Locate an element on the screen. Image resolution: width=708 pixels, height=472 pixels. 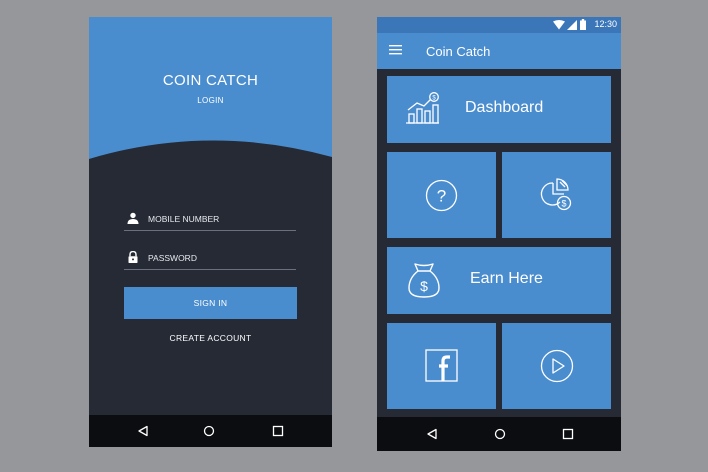
wifi-icon is located at coordinates (559, 25).